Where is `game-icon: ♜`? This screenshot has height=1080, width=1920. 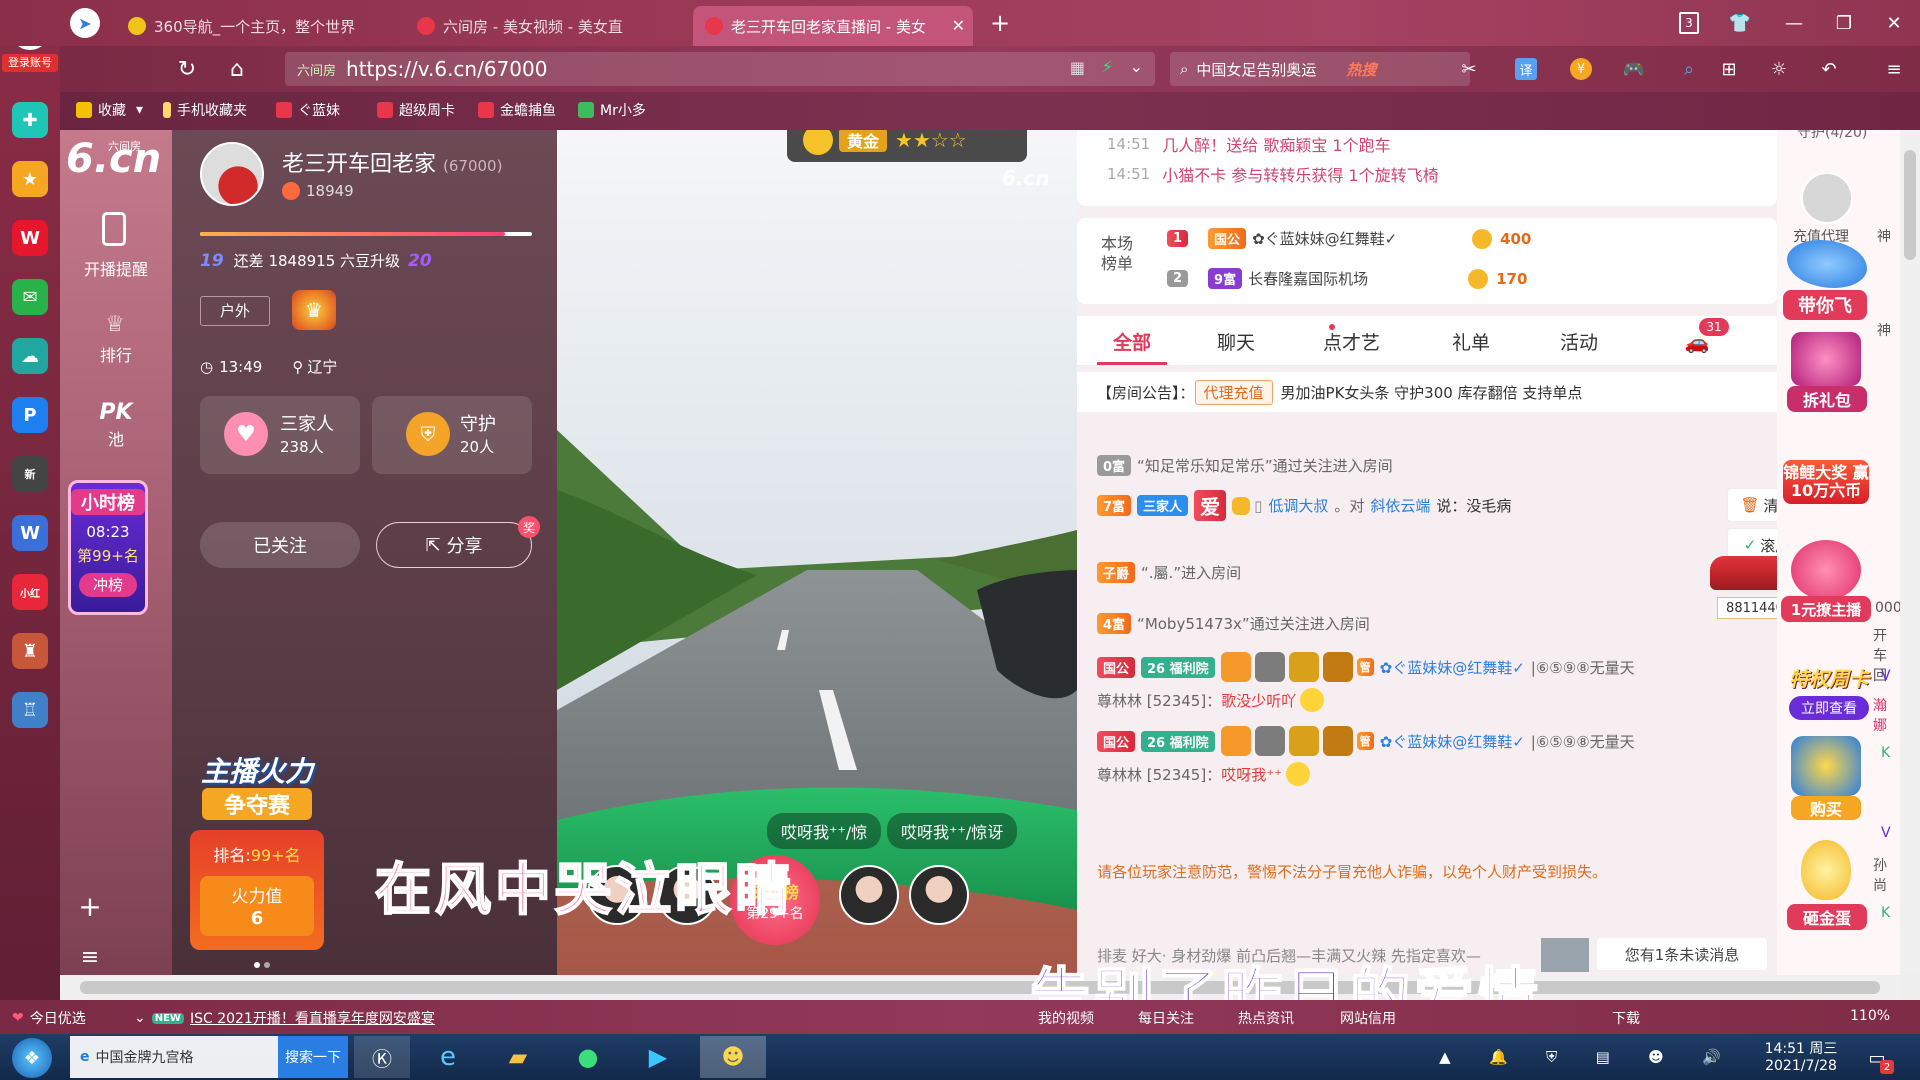
game-icon: ♜ is located at coordinates (30, 651).